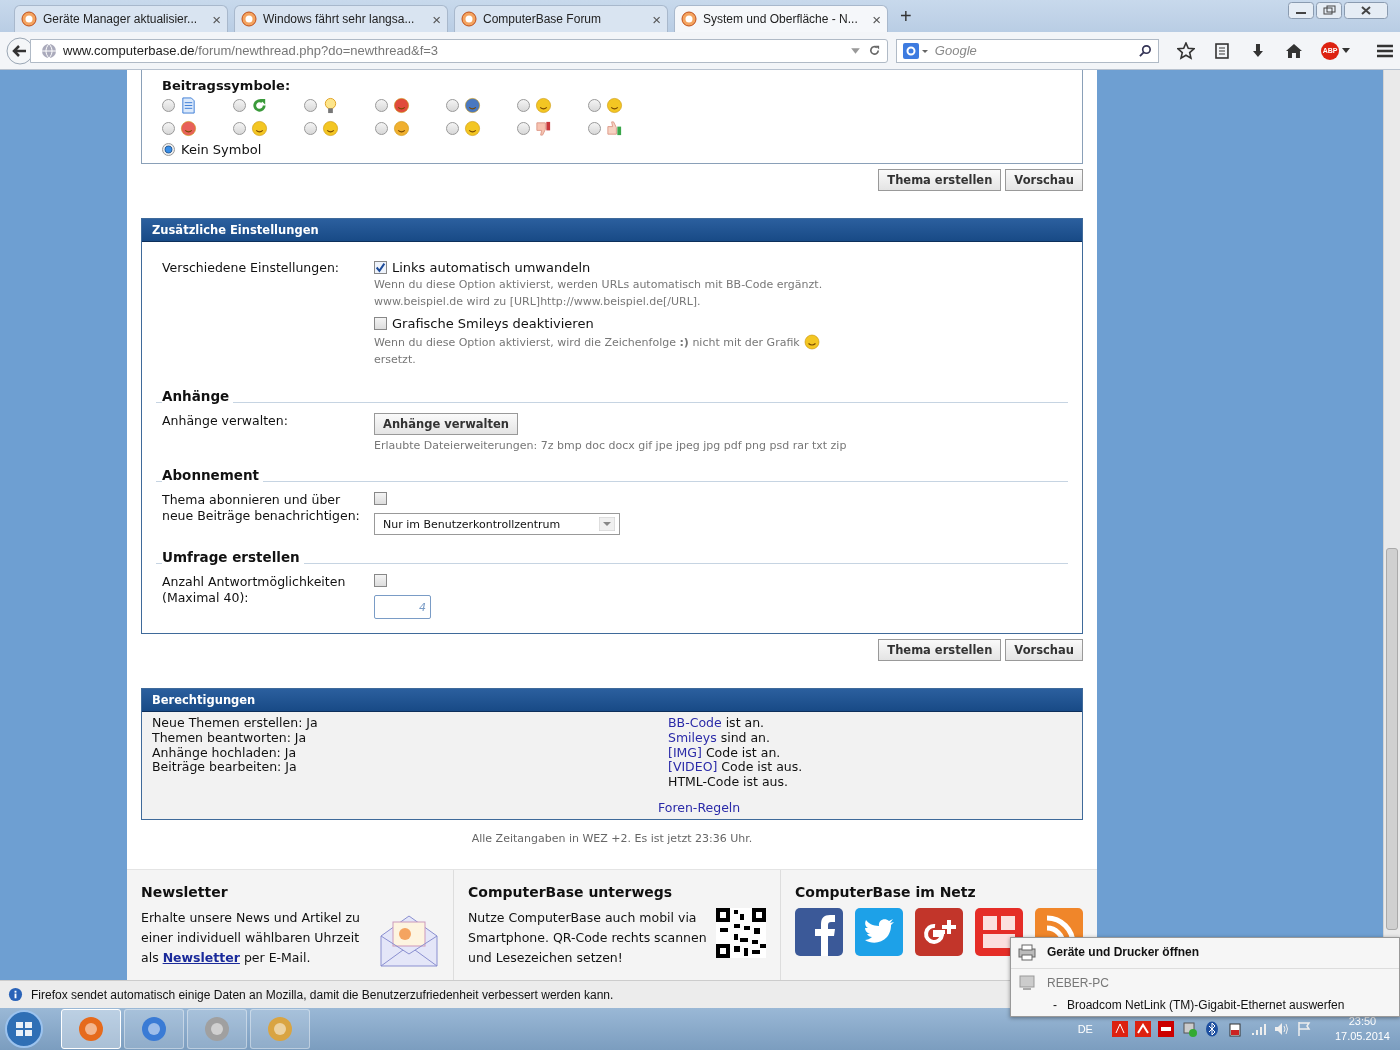 The height and width of the screenshot is (1050, 1400). What do you see at coordinates (886, 892) in the screenshot?
I see `footer-heading: ComputerBase im Netz` at bounding box center [886, 892].